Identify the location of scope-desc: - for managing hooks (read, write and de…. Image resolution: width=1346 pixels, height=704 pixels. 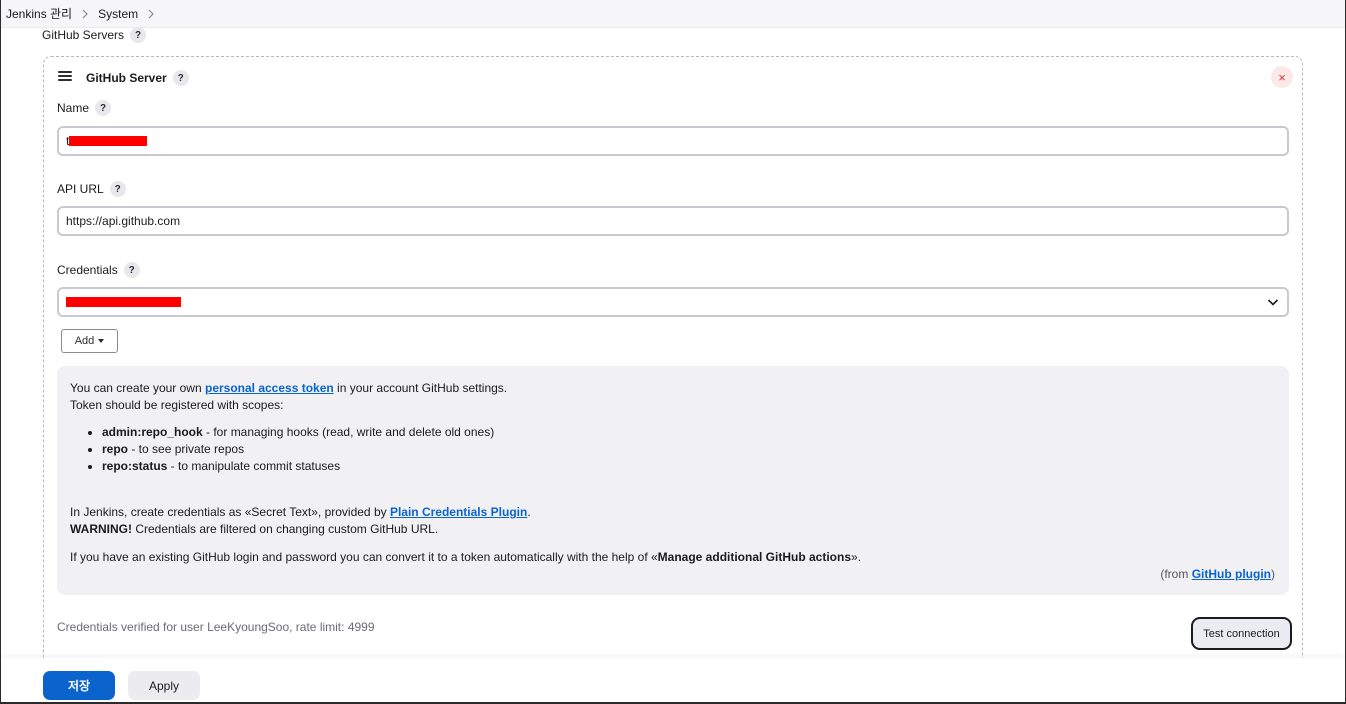
(348, 432).